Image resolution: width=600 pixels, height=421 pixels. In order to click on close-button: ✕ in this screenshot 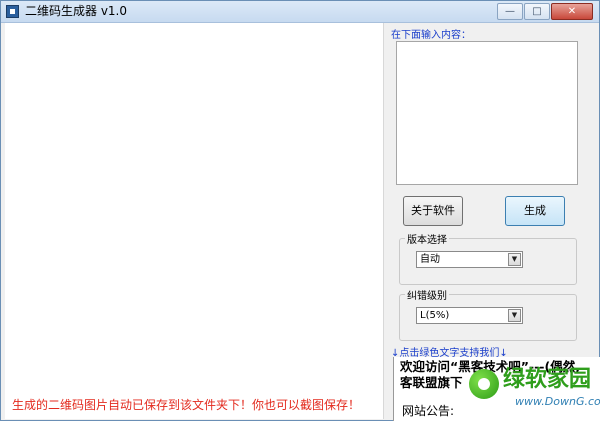, I will do `click(572, 11)`.